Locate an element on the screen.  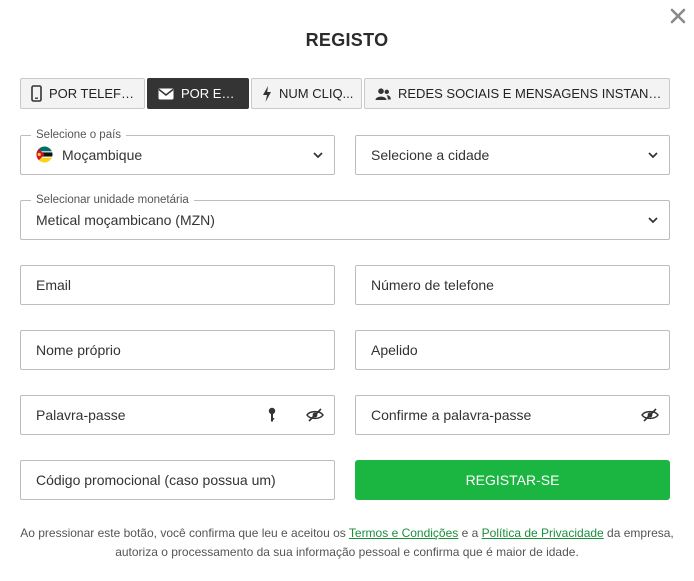
promo-code-field: Código promocional (caso possua um) is located at coordinates (177, 480).